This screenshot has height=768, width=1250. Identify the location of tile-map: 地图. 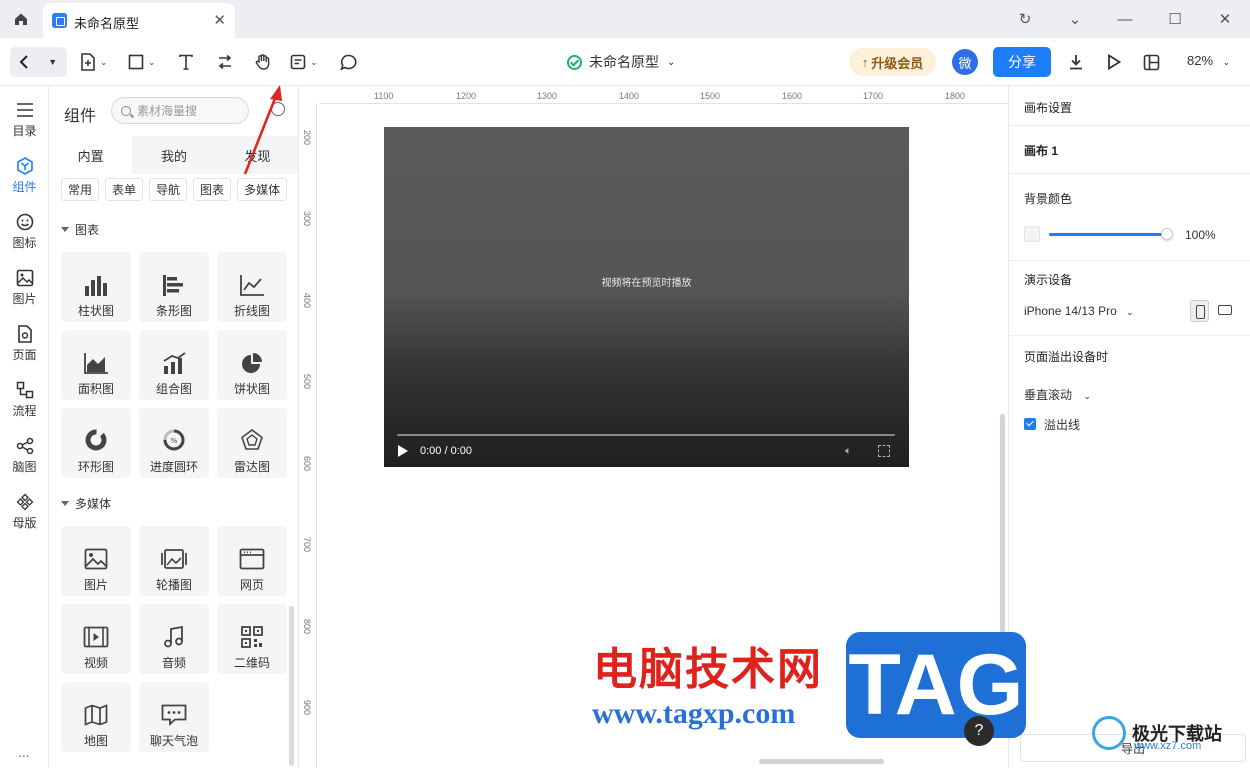
(96, 717).